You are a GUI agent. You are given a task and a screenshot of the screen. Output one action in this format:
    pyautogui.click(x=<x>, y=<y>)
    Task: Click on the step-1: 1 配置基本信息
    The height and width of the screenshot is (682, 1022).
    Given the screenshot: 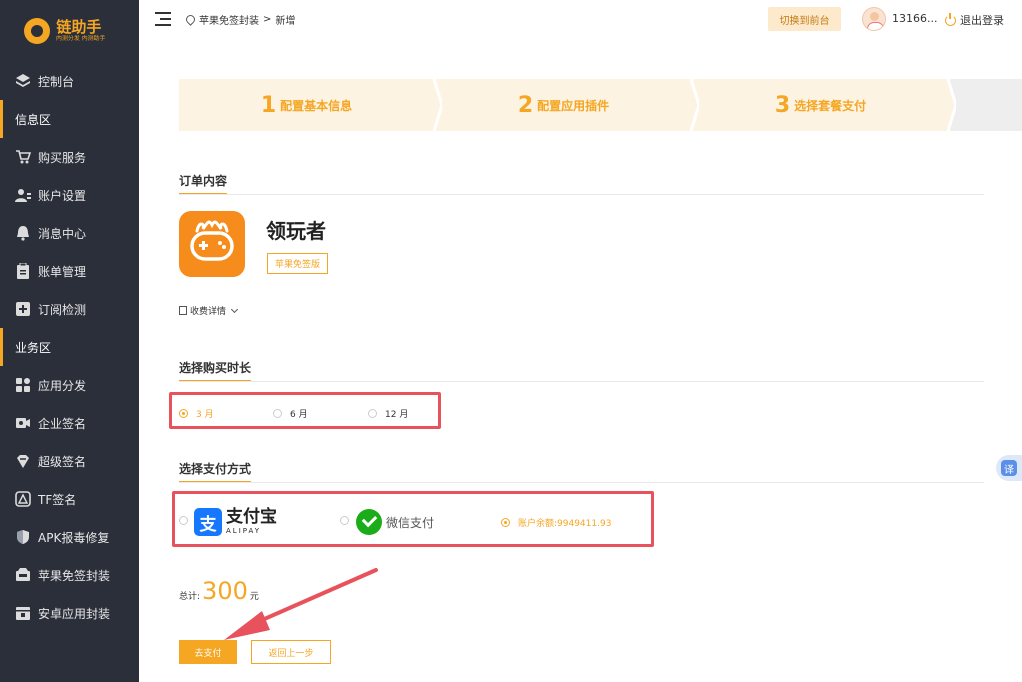 What is the action you would take?
    pyautogui.click(x=306, y=105)
    